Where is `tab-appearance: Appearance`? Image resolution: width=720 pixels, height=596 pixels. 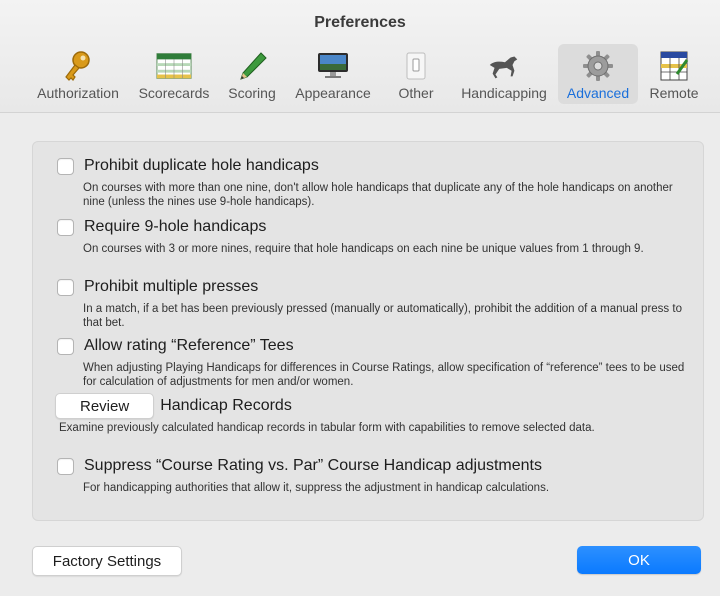
tab-appearance: Appearance is located at coordinates (333, 74).